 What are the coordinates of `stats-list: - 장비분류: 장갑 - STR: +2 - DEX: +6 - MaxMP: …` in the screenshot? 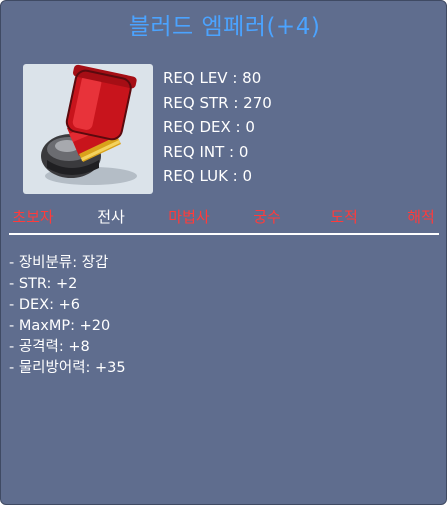 It's located at (67, 316).